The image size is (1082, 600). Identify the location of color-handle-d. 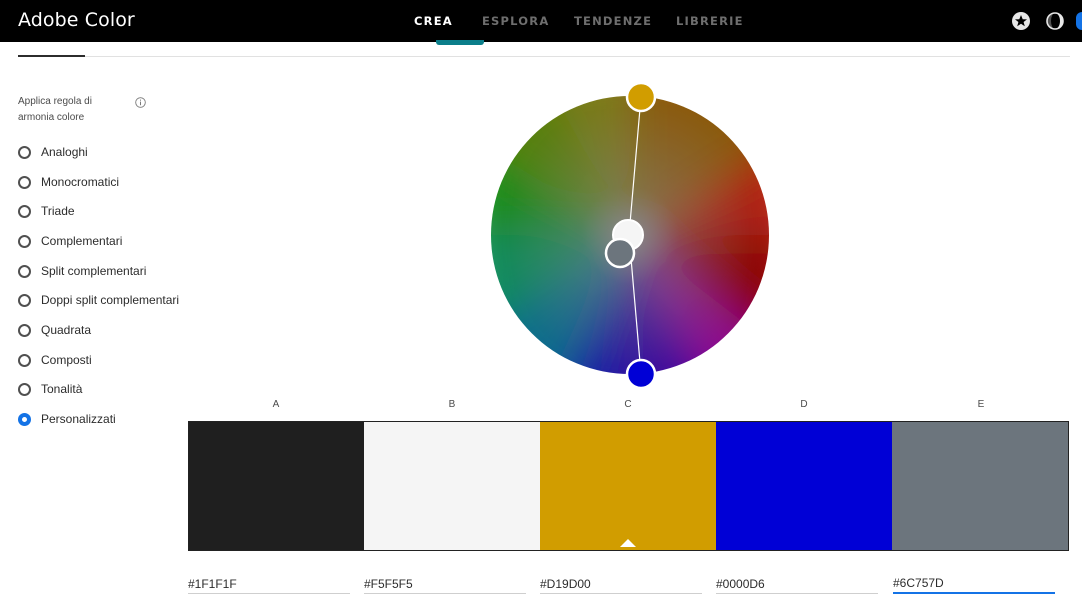
(641, 374).